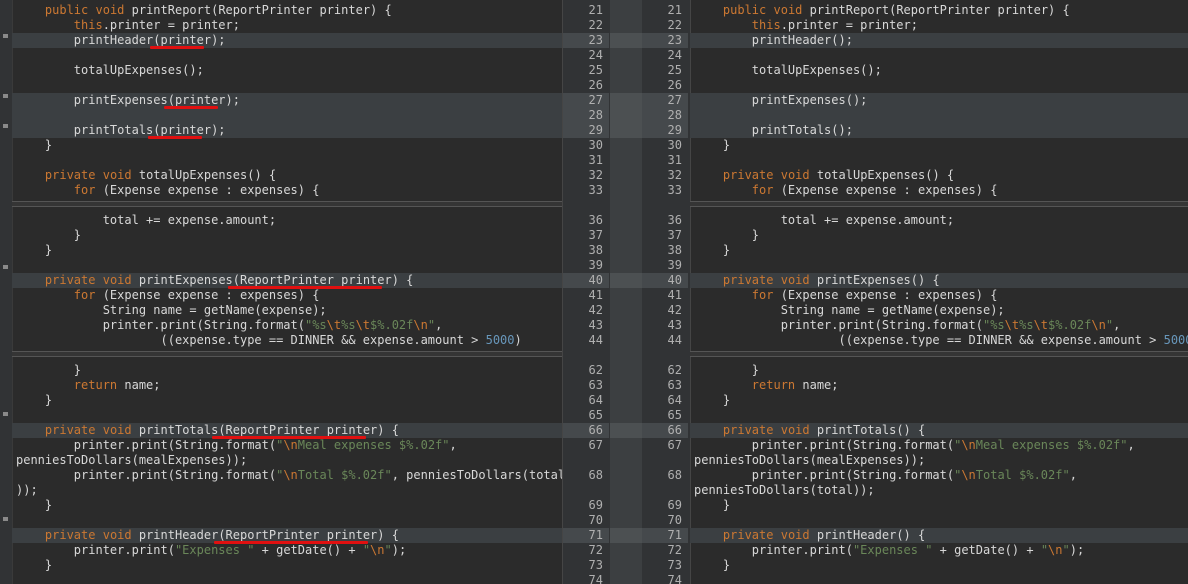  What do you see at coordinates (586, 430) in the screenshot?
I see `line-number: 66` at bounding box center [586, 430].